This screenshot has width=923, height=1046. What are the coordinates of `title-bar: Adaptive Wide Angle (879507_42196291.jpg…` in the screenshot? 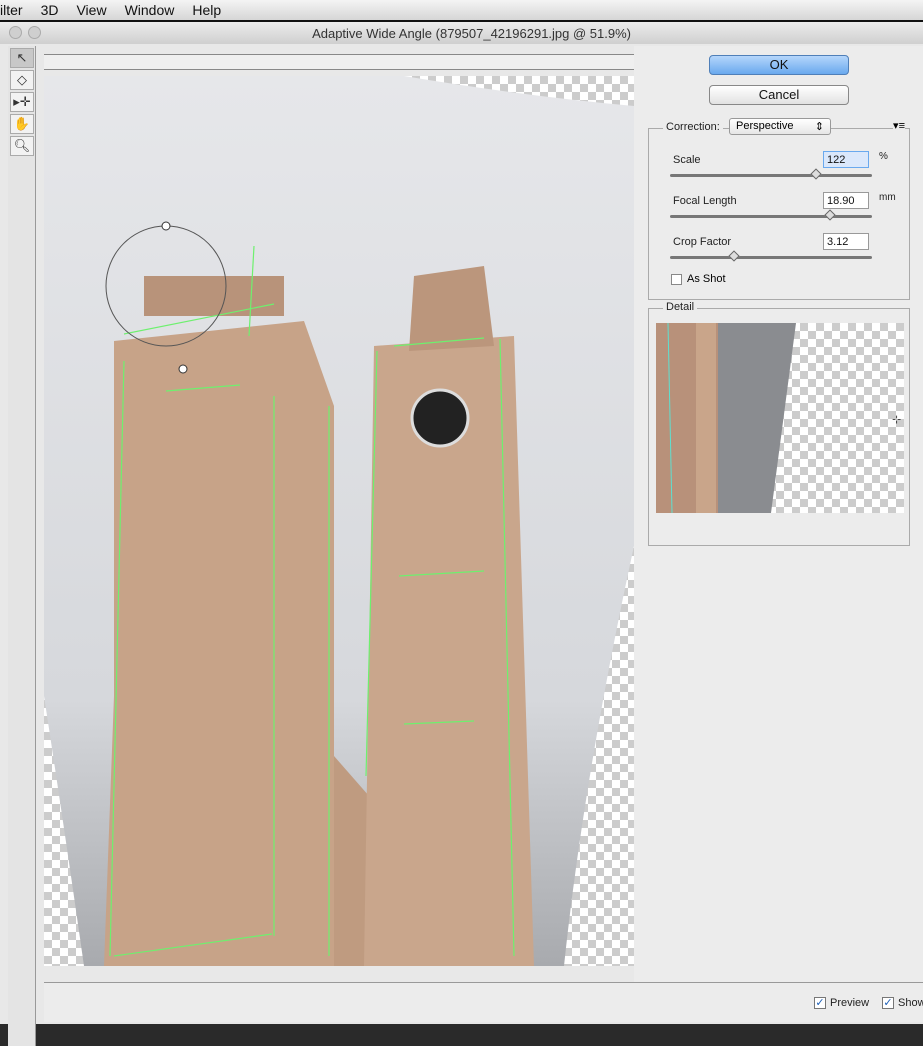 It's located at (461, 32).